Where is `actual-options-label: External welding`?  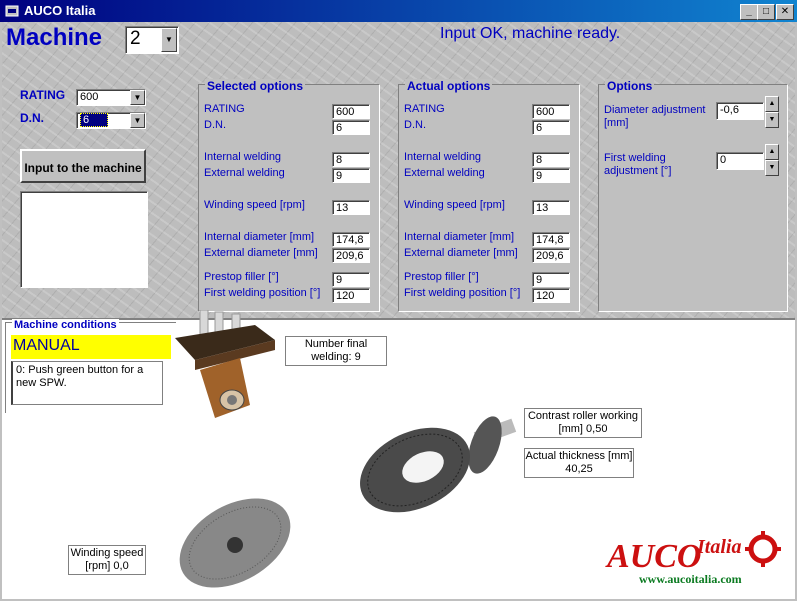 actual-options-label: External welding is located at coordinates (444, 173).